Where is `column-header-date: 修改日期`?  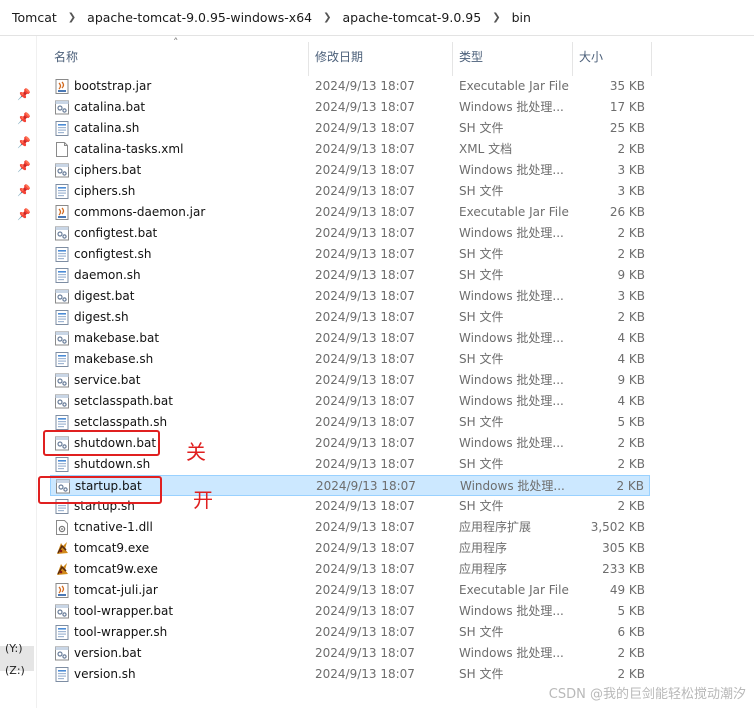
column-header-date: 修改日期 is located at coordinates (339, 57).